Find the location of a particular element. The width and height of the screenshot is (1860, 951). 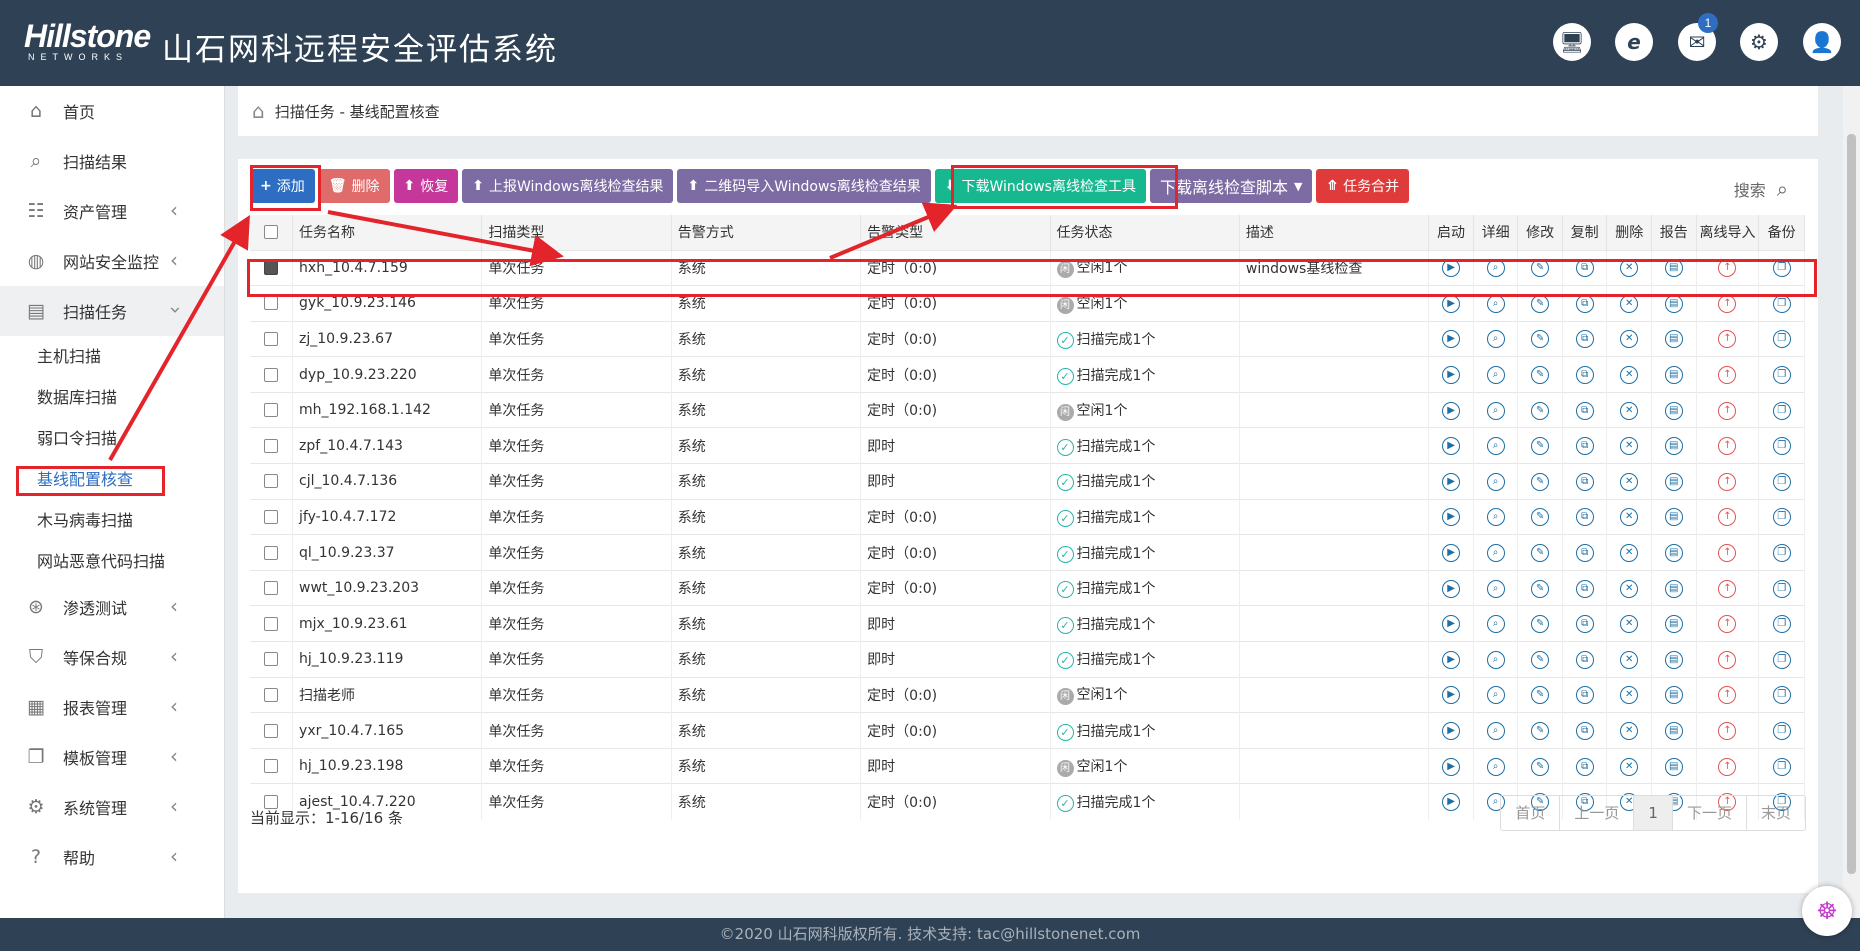

column-header: 任务名称 is located at coordinates (387, 232).